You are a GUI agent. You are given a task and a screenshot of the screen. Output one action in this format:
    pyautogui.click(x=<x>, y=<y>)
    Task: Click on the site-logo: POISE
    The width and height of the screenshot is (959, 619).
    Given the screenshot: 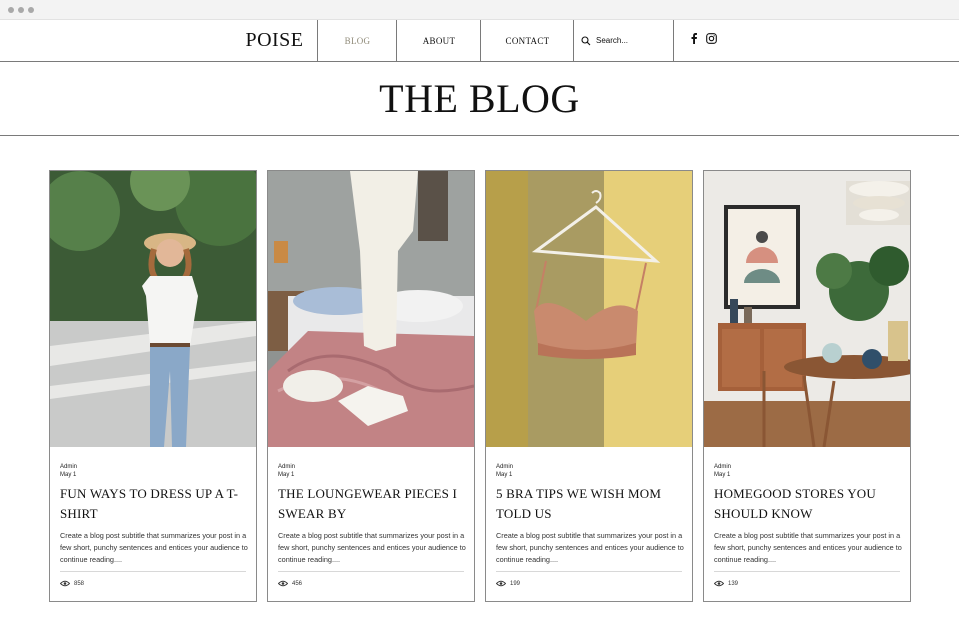 What is the action you would take?
    pyautogui.click(x=274, y=40)
    